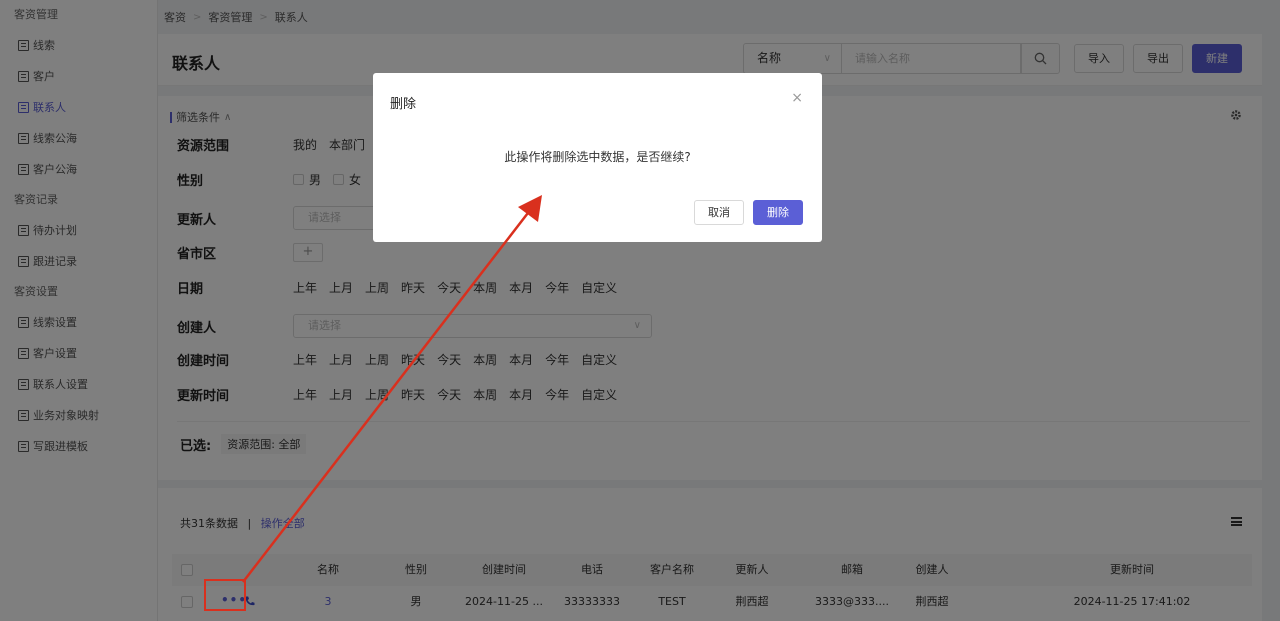  What do you see at coordinates (225, 595) in the screenshot?
I see `annotation-highlight-box` at bounding box center [225, 595].